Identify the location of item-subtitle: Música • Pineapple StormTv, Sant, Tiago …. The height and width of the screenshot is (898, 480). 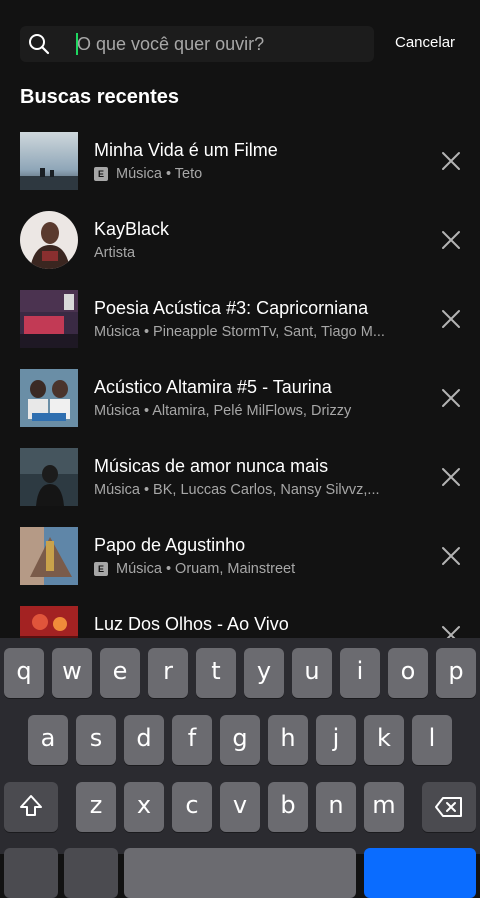
(239, 332).